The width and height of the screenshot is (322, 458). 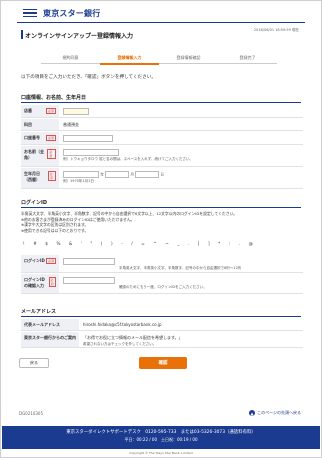 What do you see at coordinates (81, 174) in the screenshot?
I see `birth-year-input` at bounding box center [81, 174].